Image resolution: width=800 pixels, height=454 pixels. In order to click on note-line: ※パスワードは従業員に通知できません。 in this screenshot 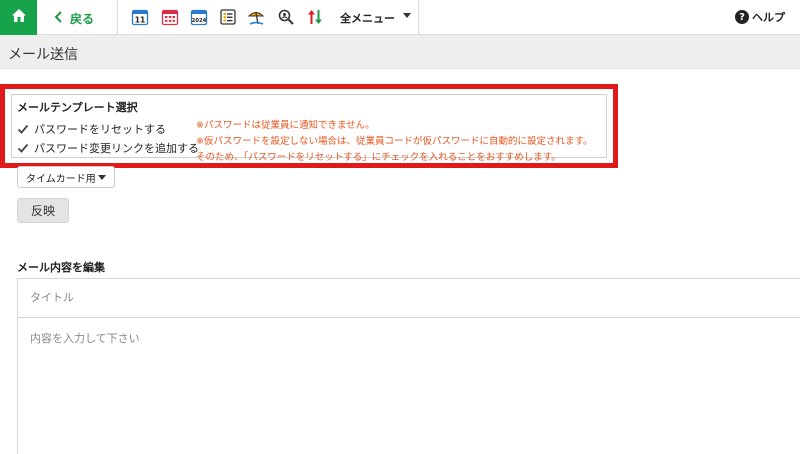, I will do `click(285, 125)`.